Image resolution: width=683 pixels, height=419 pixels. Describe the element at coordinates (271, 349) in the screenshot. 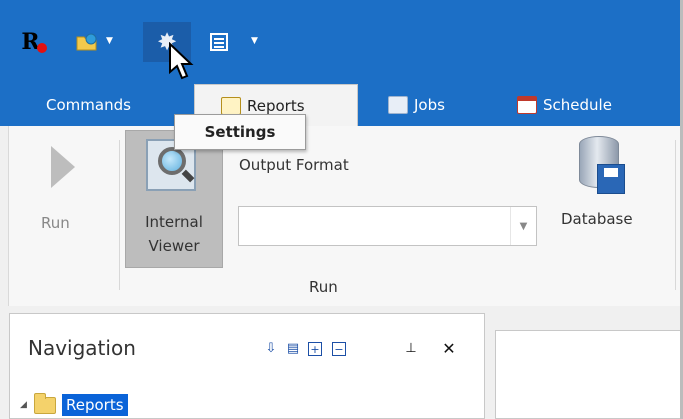

I see `sort-down-icon: ⇩` at that location.